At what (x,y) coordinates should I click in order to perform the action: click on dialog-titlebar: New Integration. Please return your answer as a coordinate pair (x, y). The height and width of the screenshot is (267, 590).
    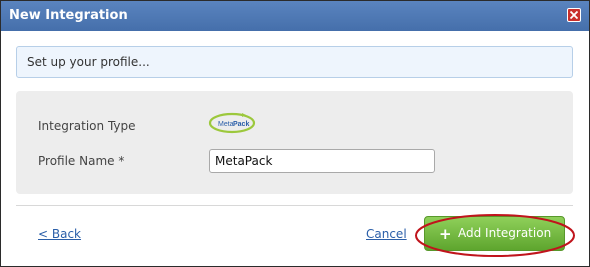
    Looking at the image, I should click on (295, 16).